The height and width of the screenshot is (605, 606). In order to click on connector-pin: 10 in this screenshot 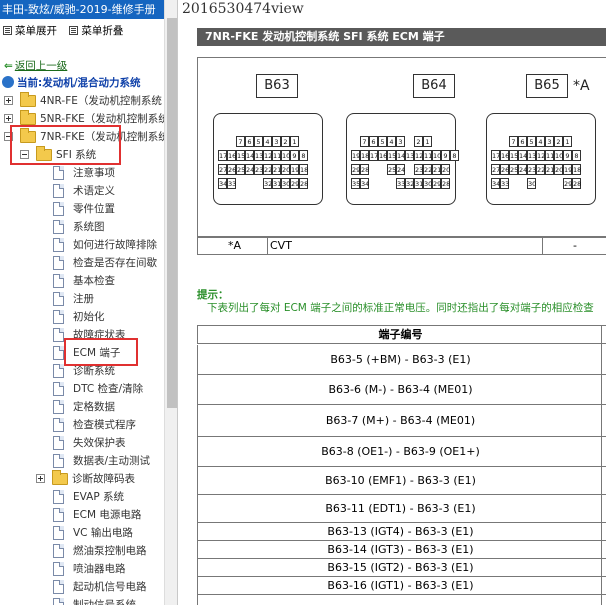, I will do `click(559, 155)`.